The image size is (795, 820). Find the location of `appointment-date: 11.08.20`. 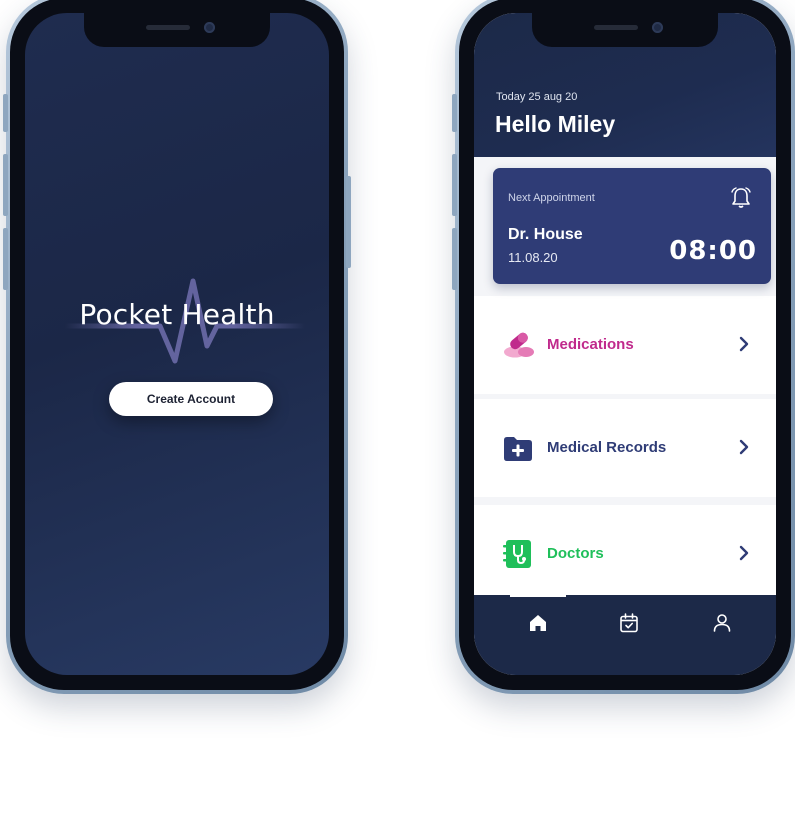

appointment-date: 11.08.20 is located at coordinates (533, 257).